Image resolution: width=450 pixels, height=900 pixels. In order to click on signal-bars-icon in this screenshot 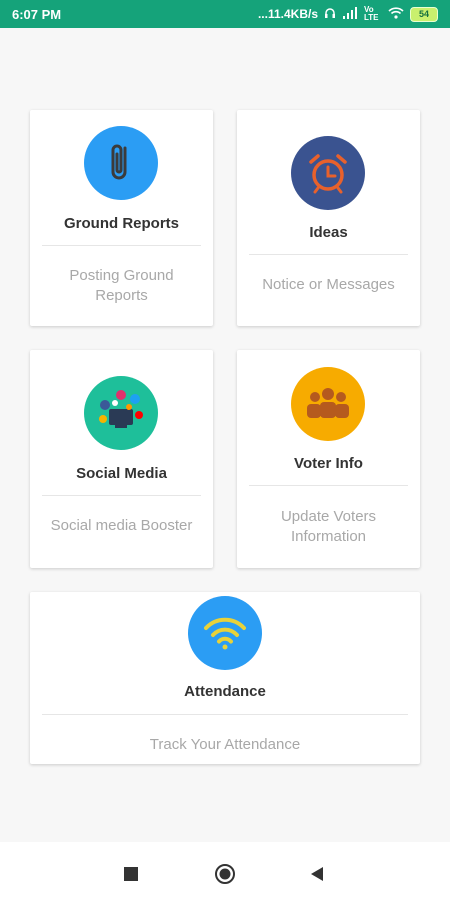, I will do `click(350, 14)`.